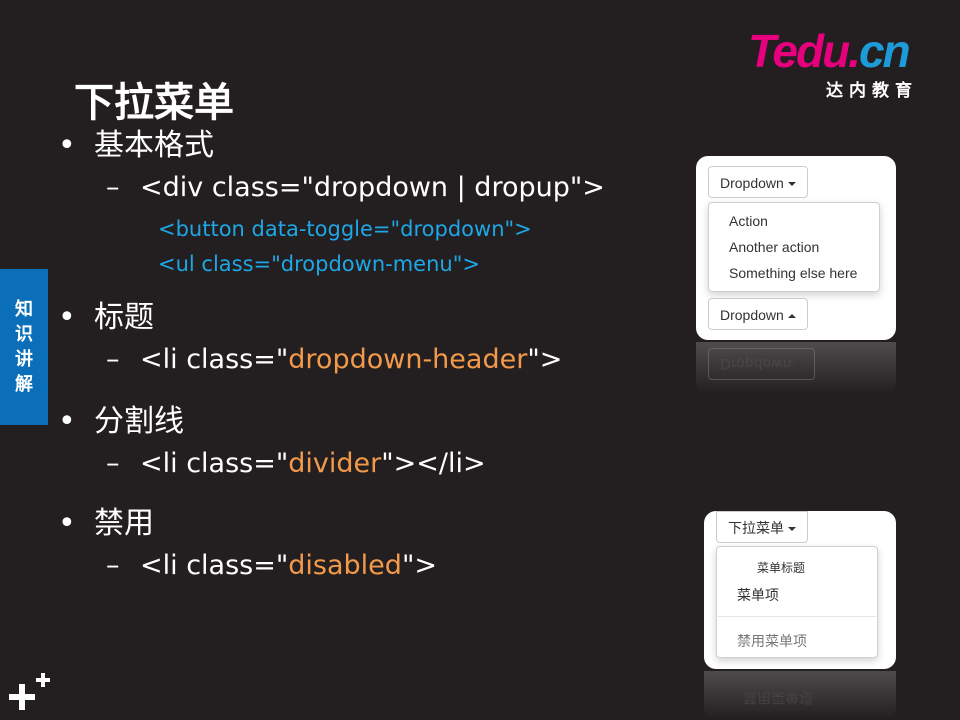 The width and height of the screenshot is (960, 720). I want to click on menu-item-disabled: 禁用菜单项, so click(772, 641).